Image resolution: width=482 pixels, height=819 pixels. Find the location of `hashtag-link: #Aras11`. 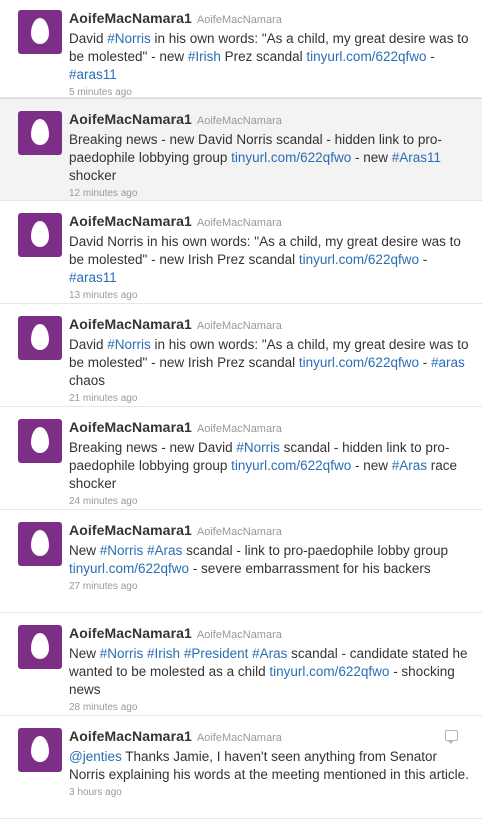

hashtag-link: #Aras11 is located at coordinates (416, 157).